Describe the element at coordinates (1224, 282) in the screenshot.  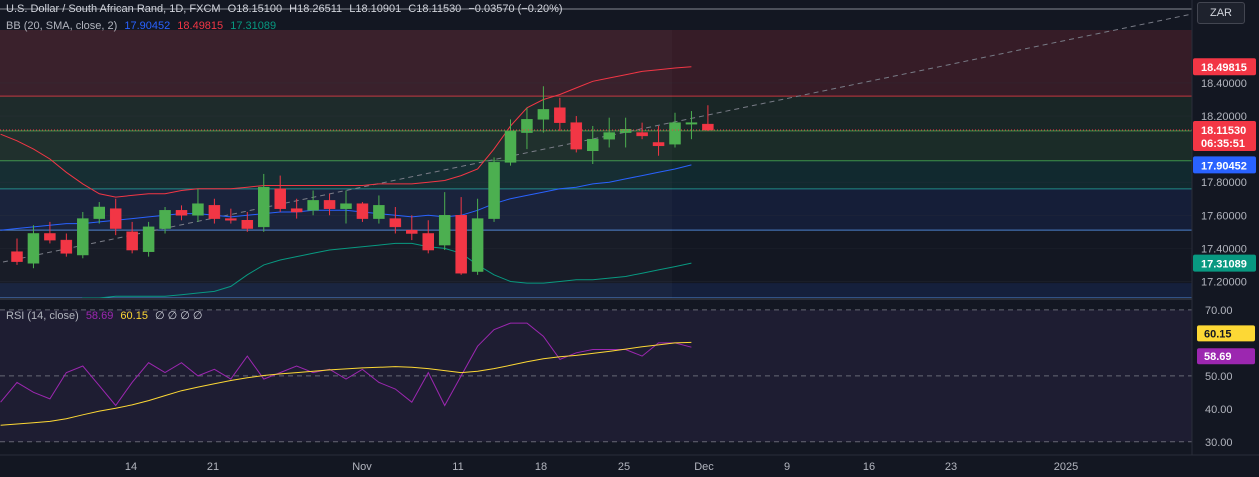
I see `price-tick-label: 17.20000` at that location.